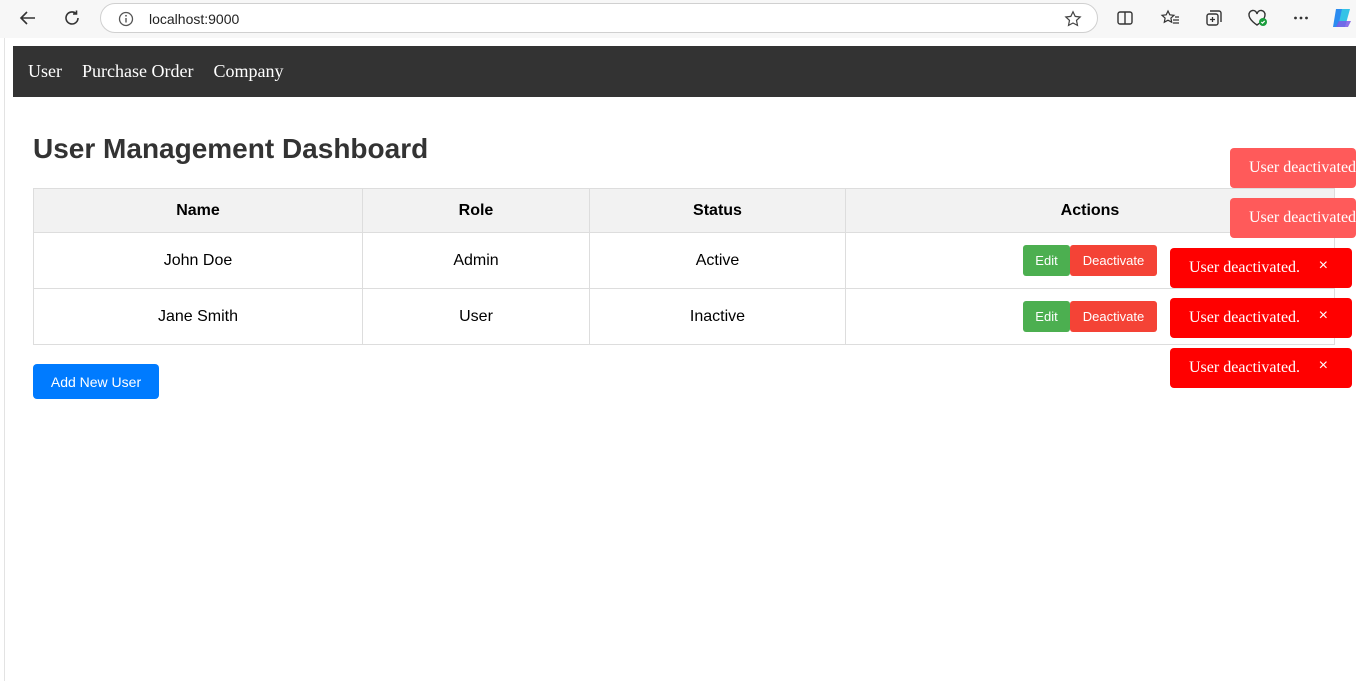 The width and height of the screenshot is (1356, 681). I want to click on favorites-button, so click(1170, 18).